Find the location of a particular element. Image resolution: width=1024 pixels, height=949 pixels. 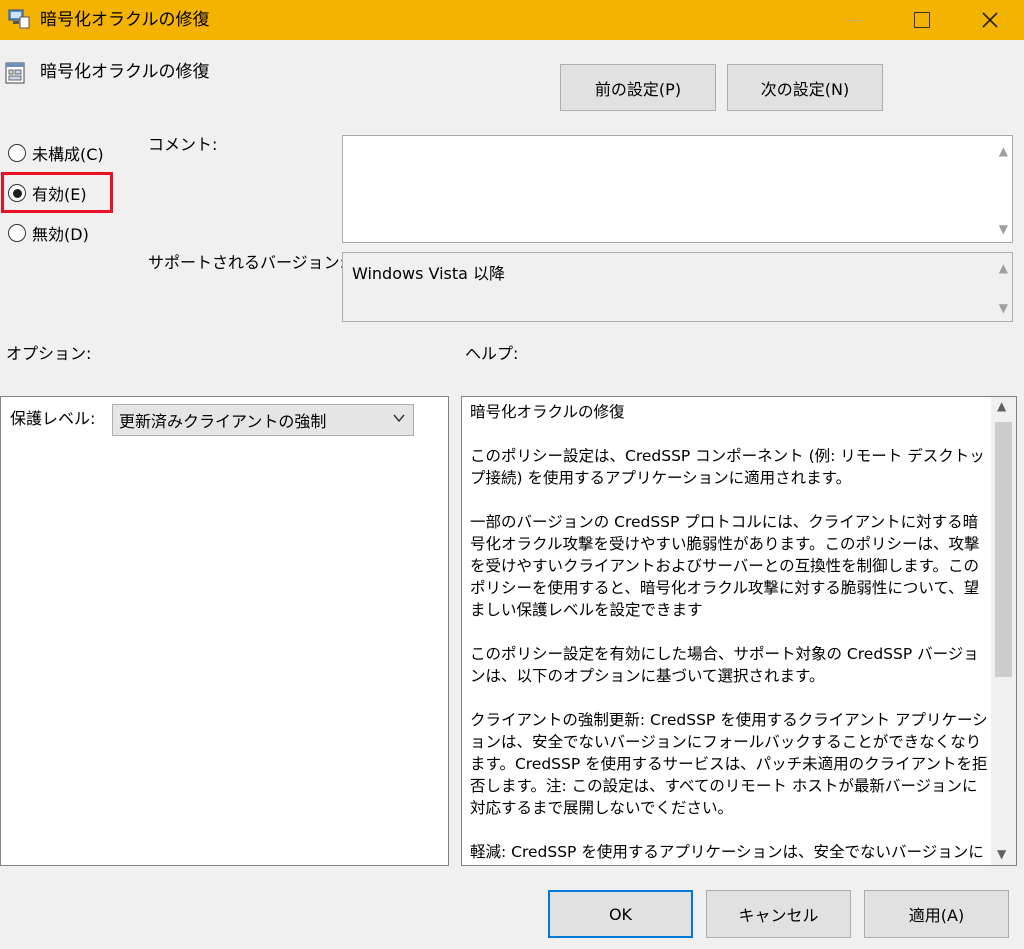

protection-level-label: 保護レベル: is located at coordinates (53, 418).